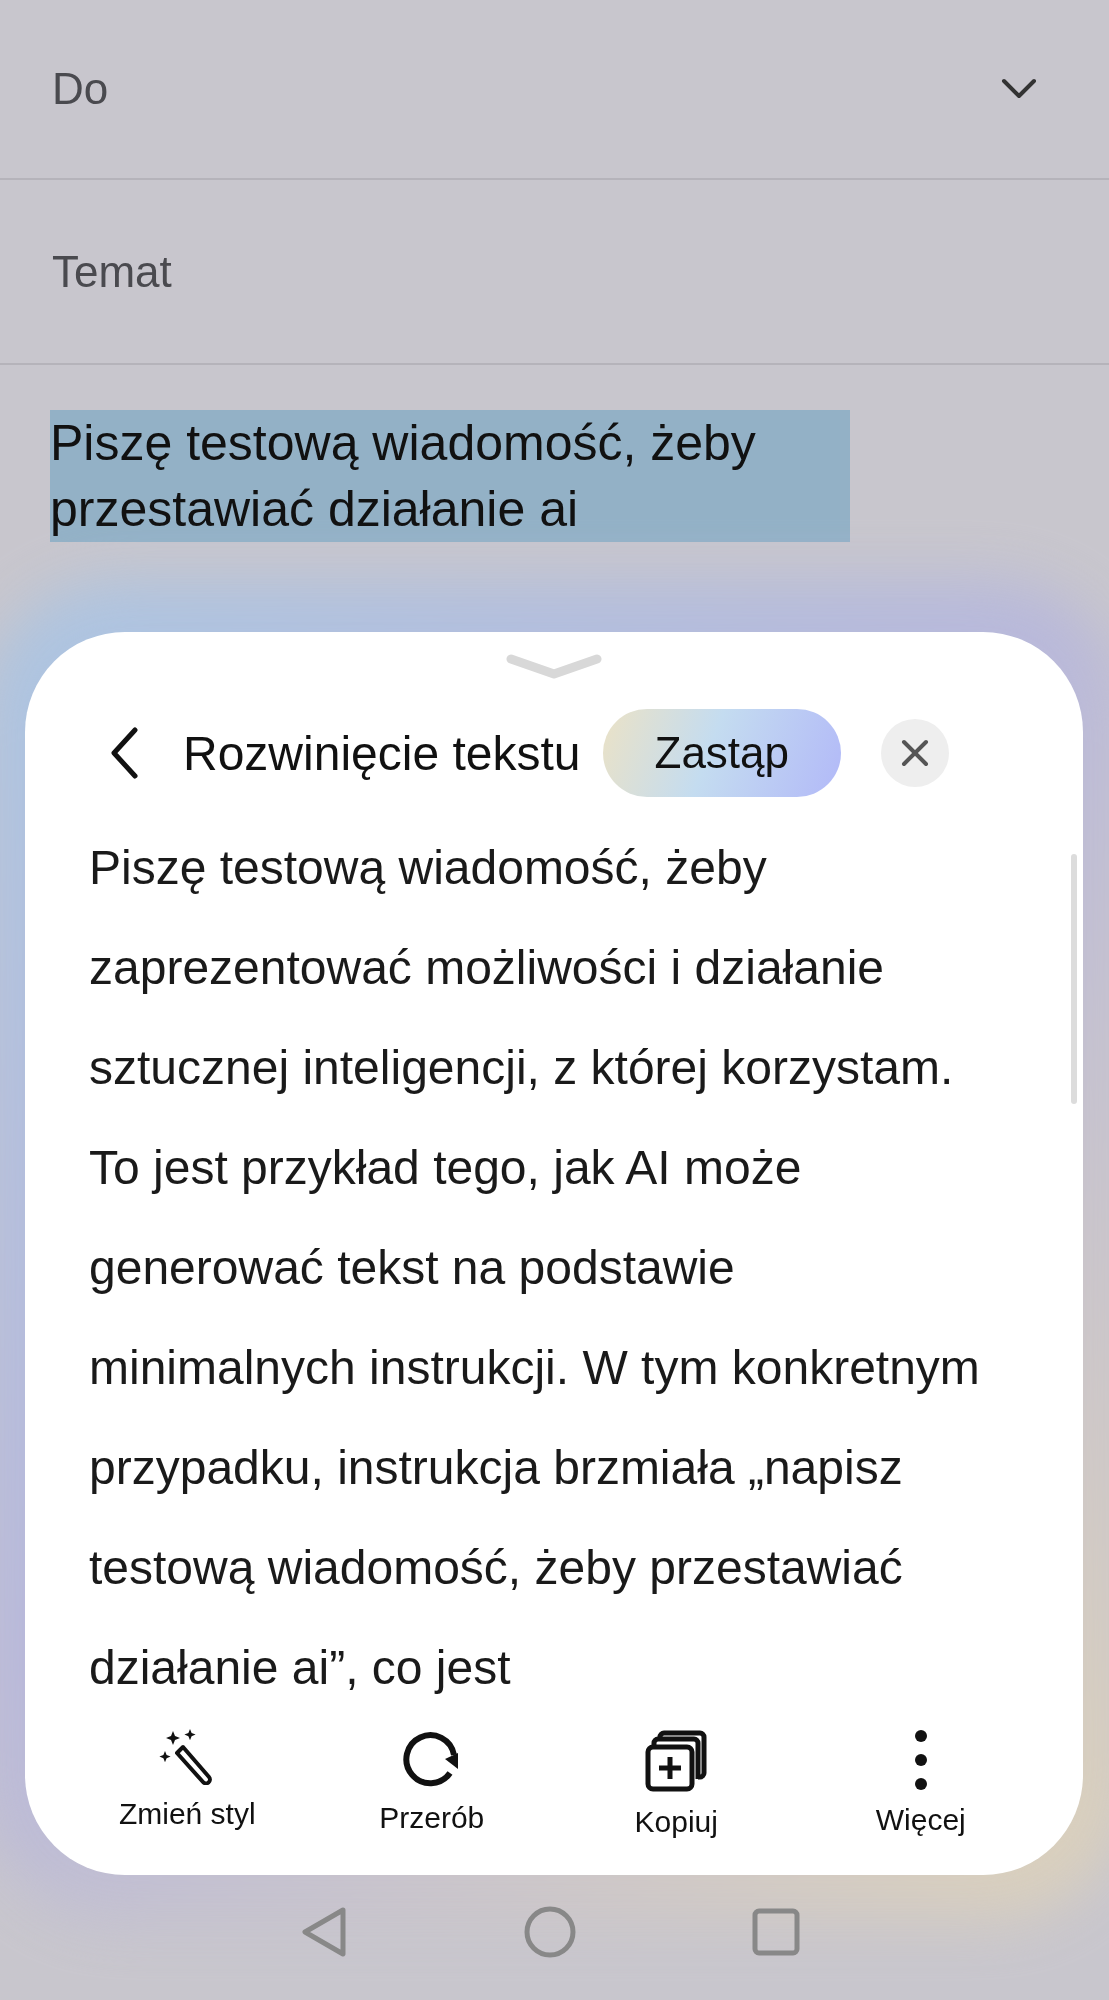 The width and height of the screenshot is (1109, 2000). I want to click on drag-handle-icon, so click(554, 667).